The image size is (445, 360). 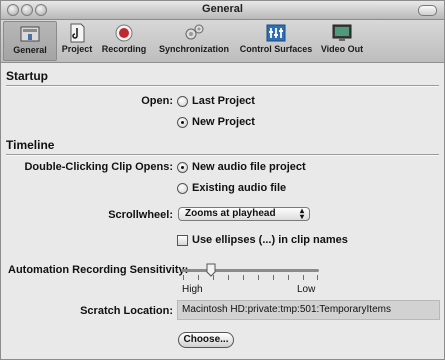 What do you see at coordinates (98, 167) in the screenshot?
I see `double-click-label: Double-Clicking Clip Opens:` at bounding box center [98, 167].